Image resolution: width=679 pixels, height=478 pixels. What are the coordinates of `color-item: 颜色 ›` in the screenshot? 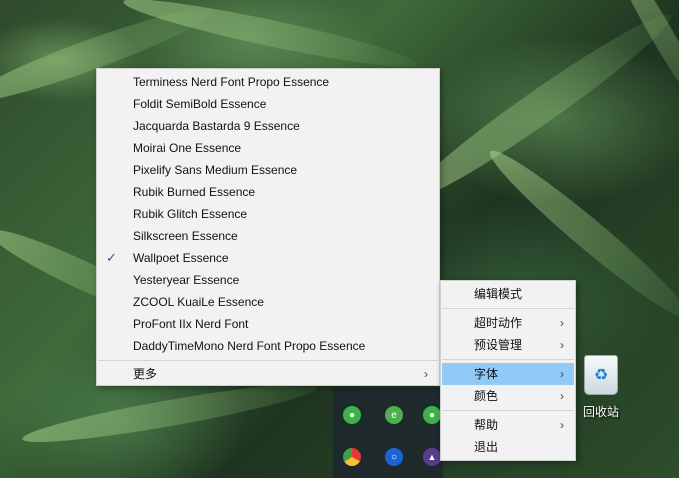 It's located at (508, 396).